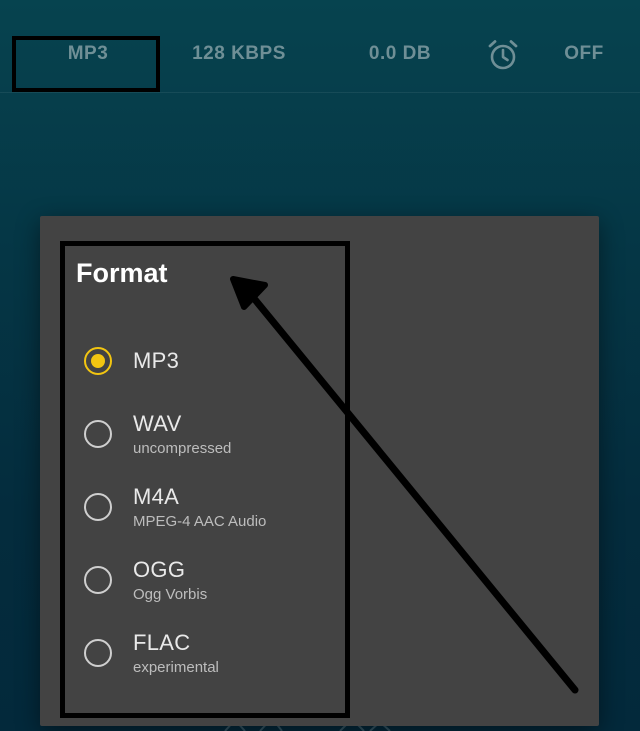 Image resolution: width=640 pixels, height=731 pixels. I want to click on bitrate-button: 128 KBPS, so click(239, 54).